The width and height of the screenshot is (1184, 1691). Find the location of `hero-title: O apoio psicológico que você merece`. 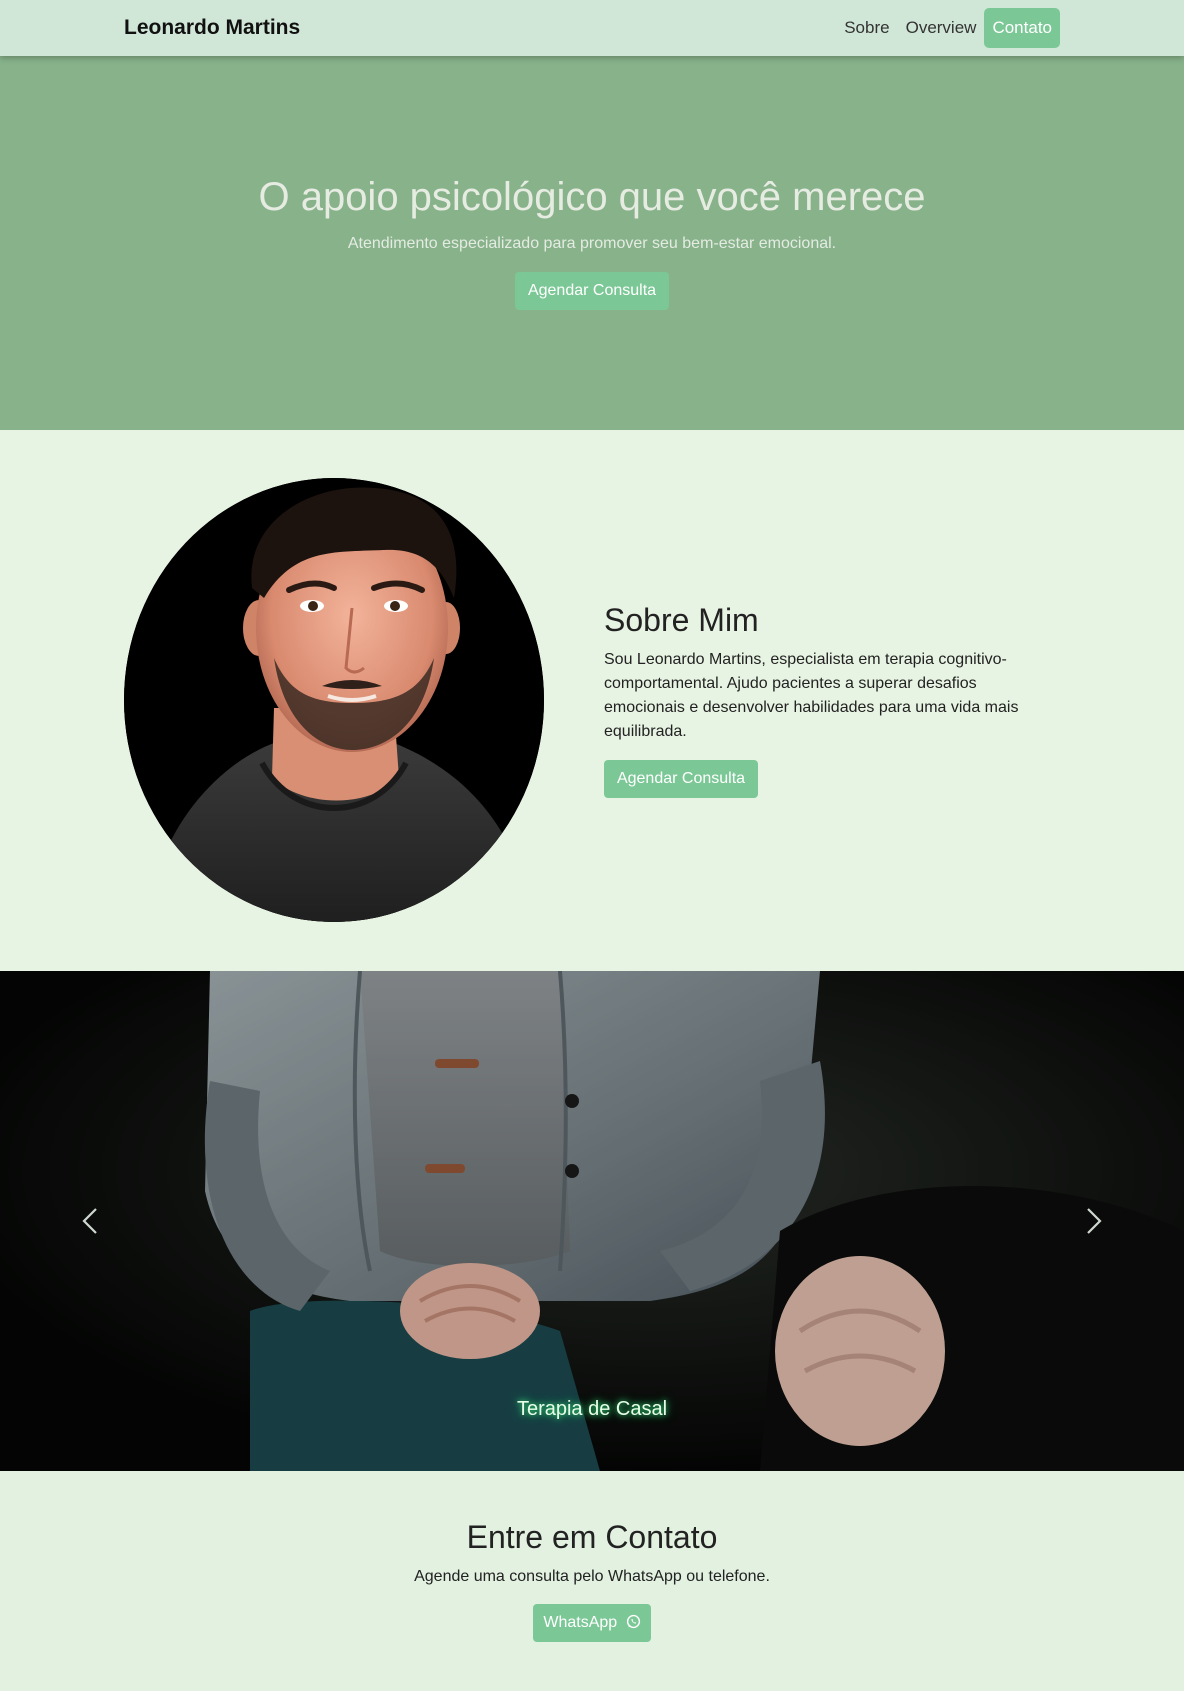

hero-title: O apoio psicológico que você merece is located at coordinates (592, 197).